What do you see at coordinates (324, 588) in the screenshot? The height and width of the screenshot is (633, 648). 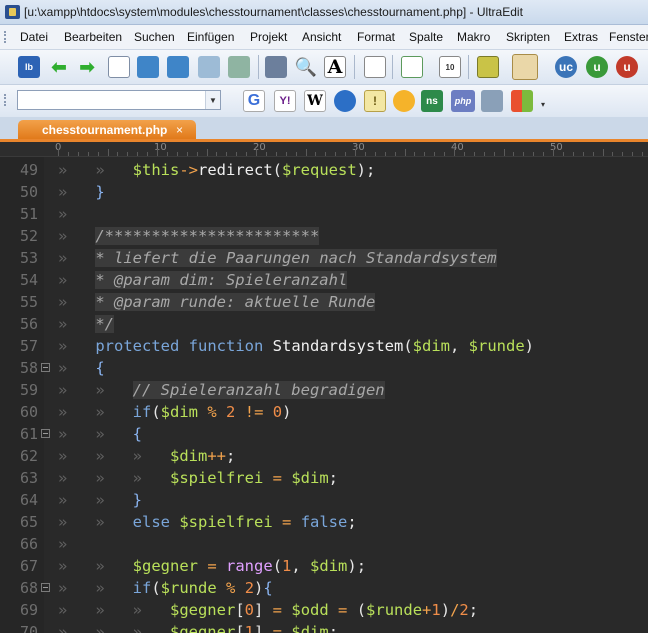 I see `code-line: 68 » » if($runde % 2){` at bounding box center [324, 588].